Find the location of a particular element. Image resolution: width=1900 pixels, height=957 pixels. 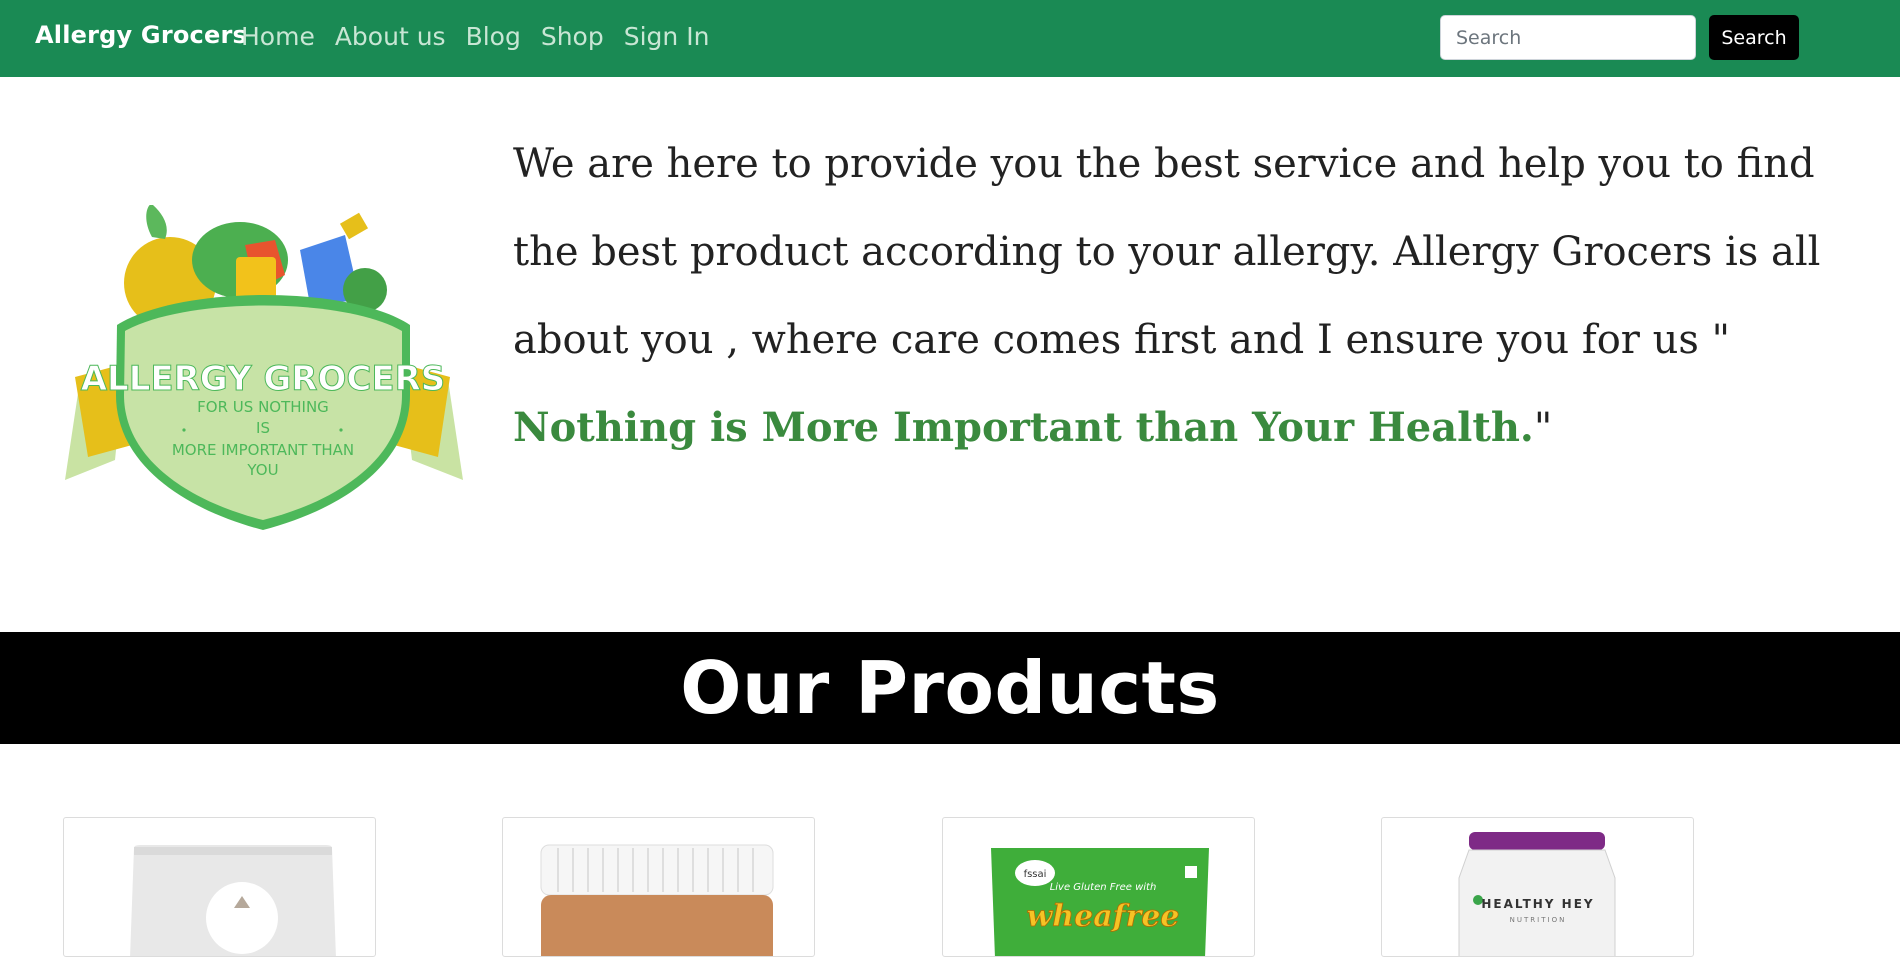

products-heading: Our Products is located at coordinates (950, 688).